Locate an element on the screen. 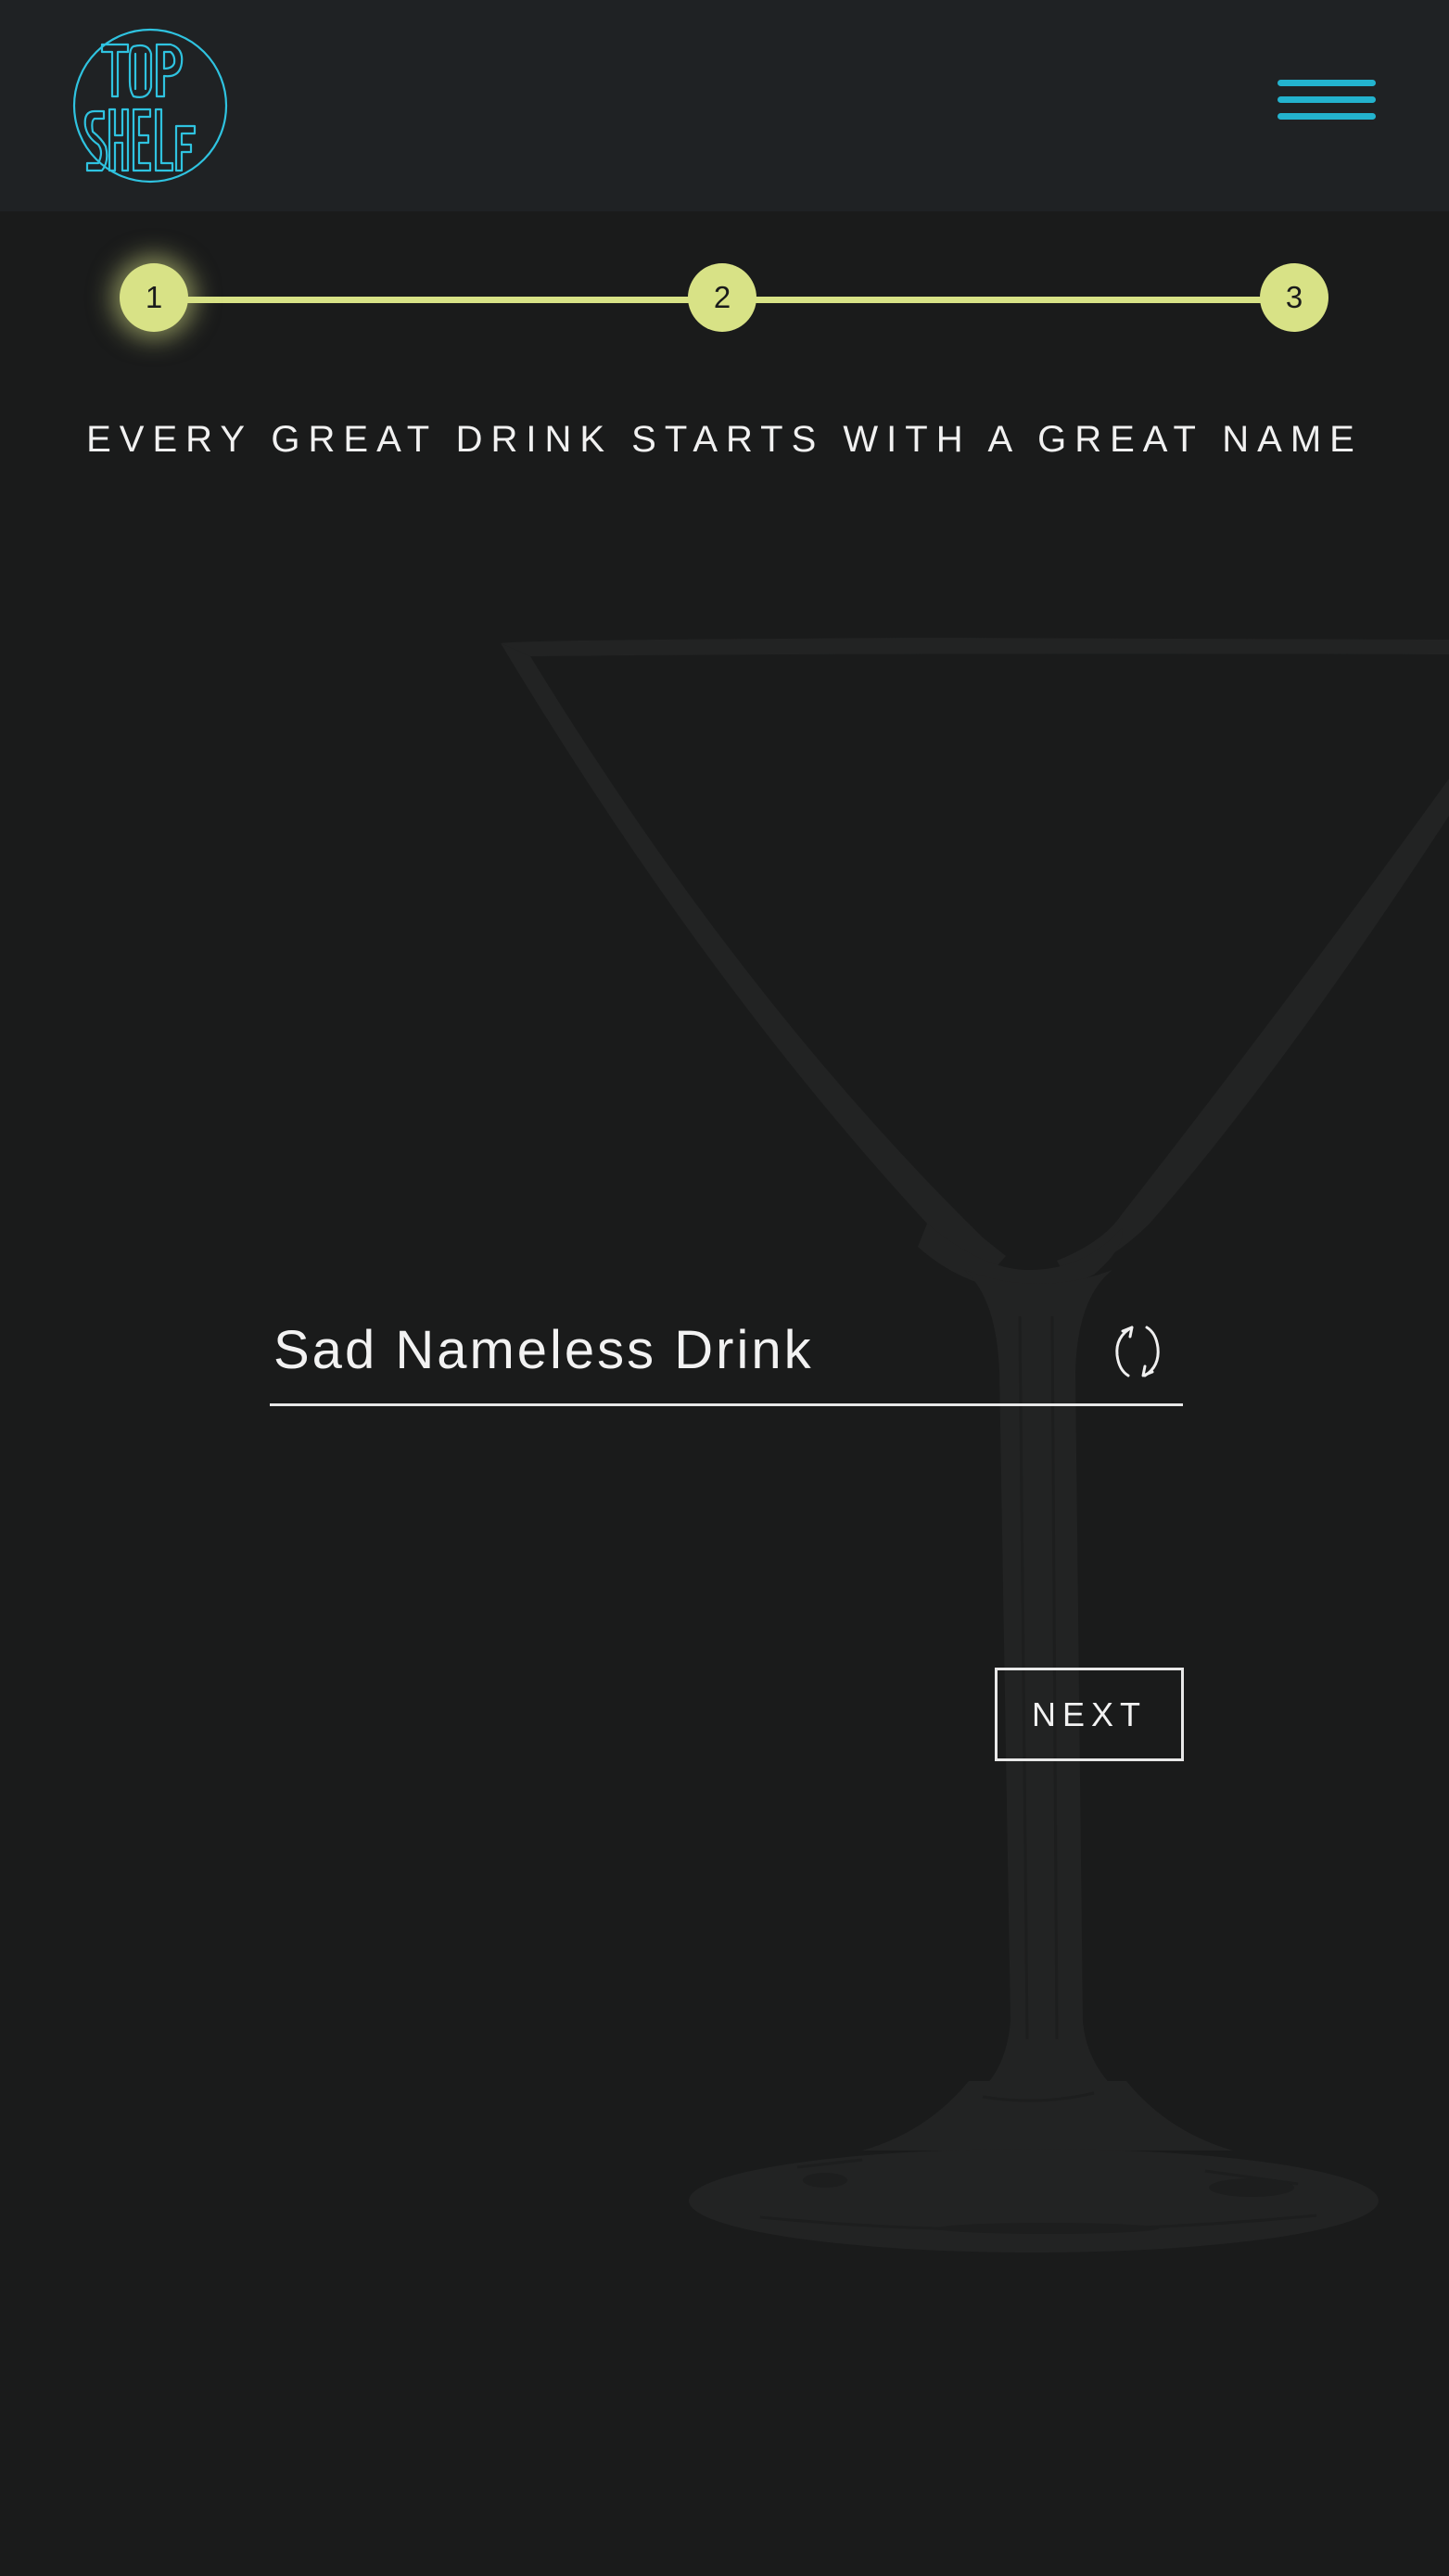 This screenshot has height=2576, width=1449. next-button: NEXT is located at coordinates (1089, 1714).